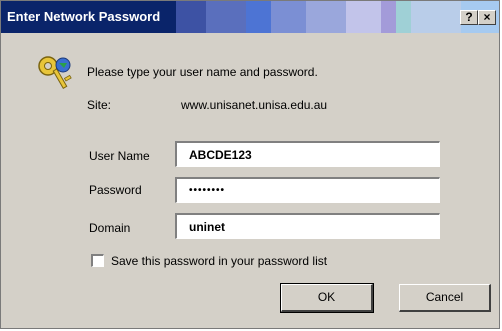  Describe the element at coordinates (115, 190) in the screenshot. I see `password-label: Password` at that location.